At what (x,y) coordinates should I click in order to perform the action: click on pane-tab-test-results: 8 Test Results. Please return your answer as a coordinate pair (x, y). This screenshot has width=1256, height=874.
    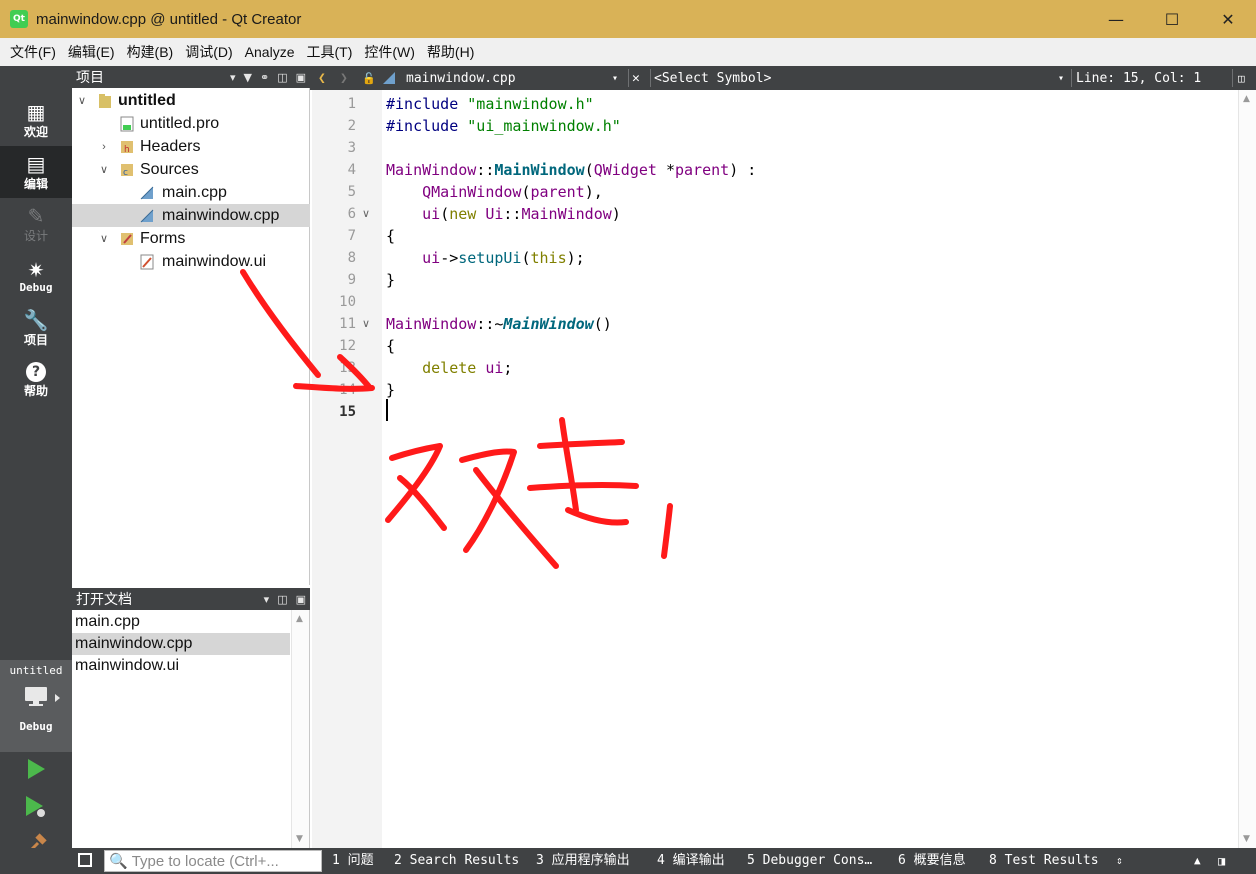
    Looking at the image, I should click on (1044, 861).